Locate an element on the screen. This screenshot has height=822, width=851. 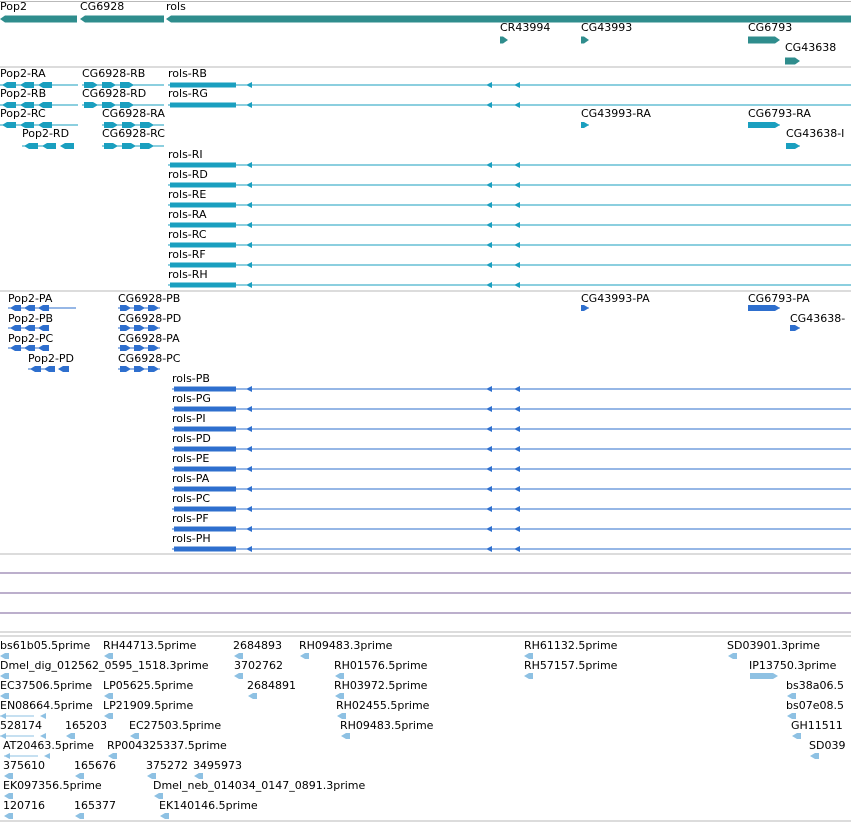
est-label: 2684891 is located at coordinates (271, 685).